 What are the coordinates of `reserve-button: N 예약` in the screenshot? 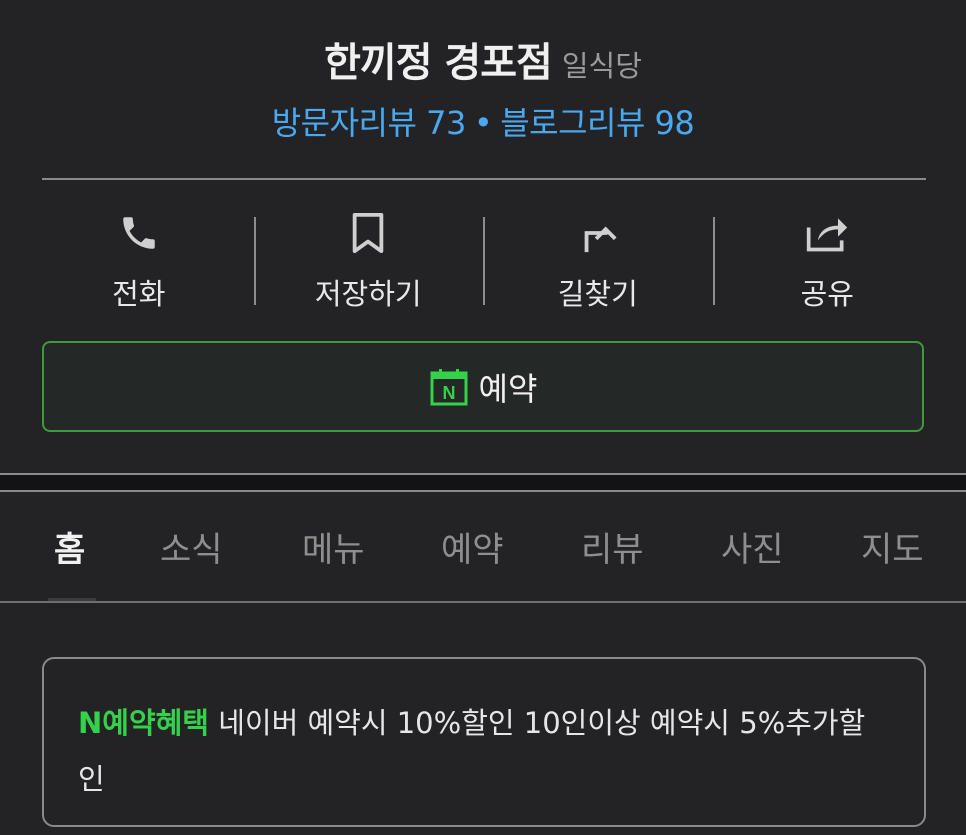 It's located at (483, 386).